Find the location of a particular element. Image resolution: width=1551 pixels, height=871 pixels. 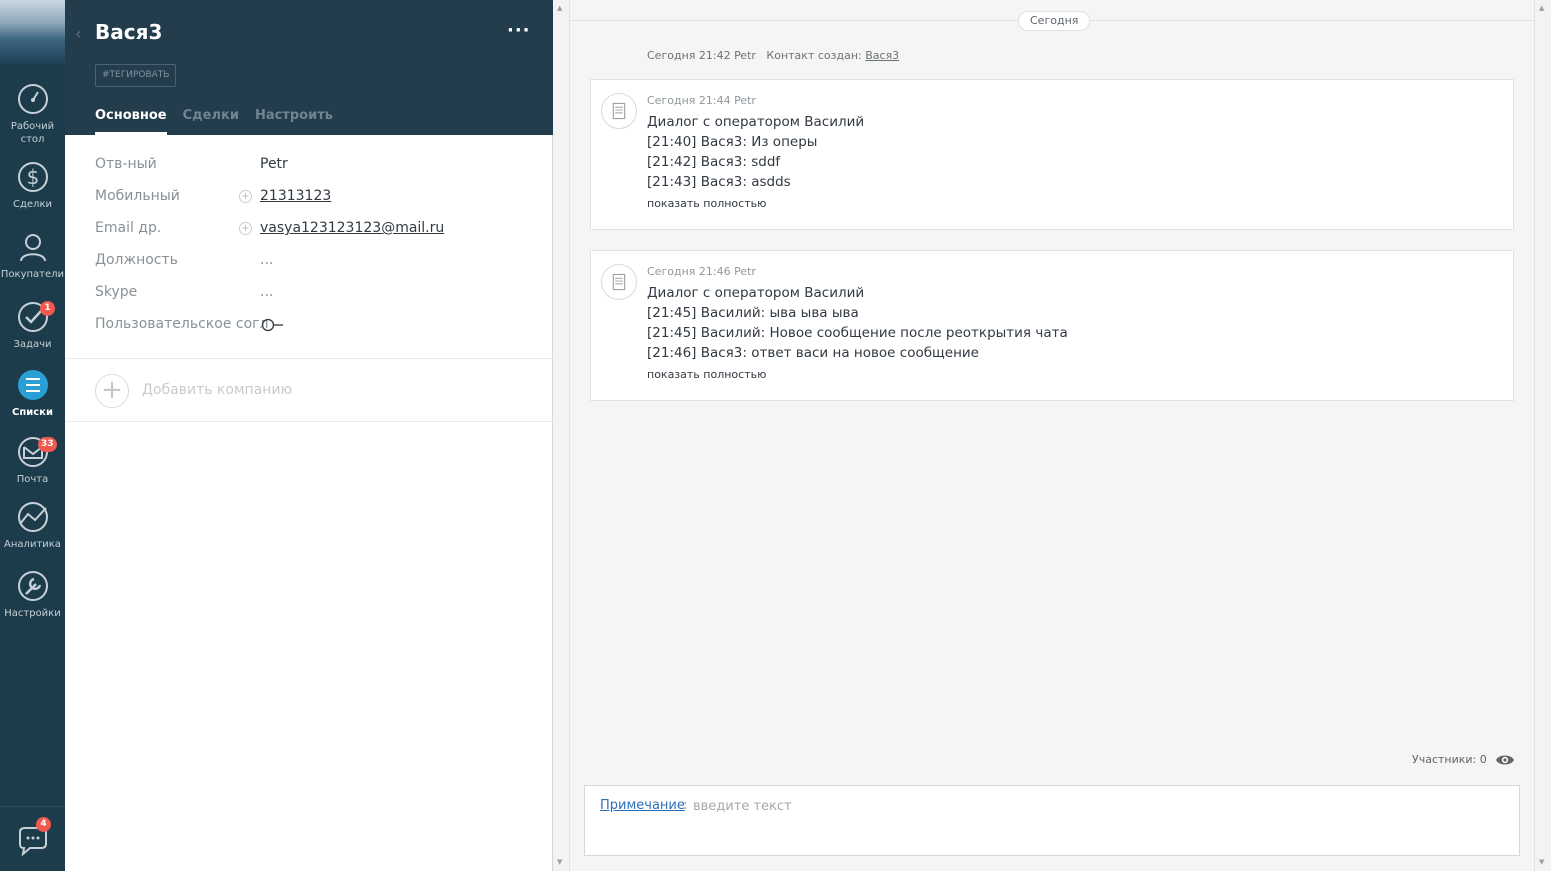

note-line: [21:42] Вася3: sddf is located at coordinates (714, 162).